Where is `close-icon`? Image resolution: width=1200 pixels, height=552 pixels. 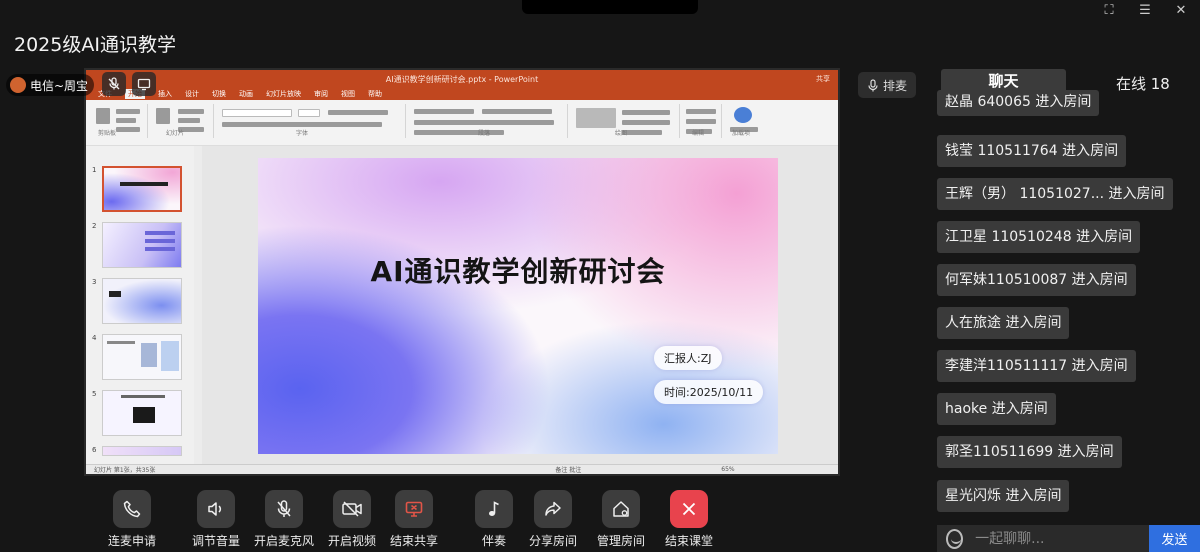 close-icon is located at coordinates (689, 509).